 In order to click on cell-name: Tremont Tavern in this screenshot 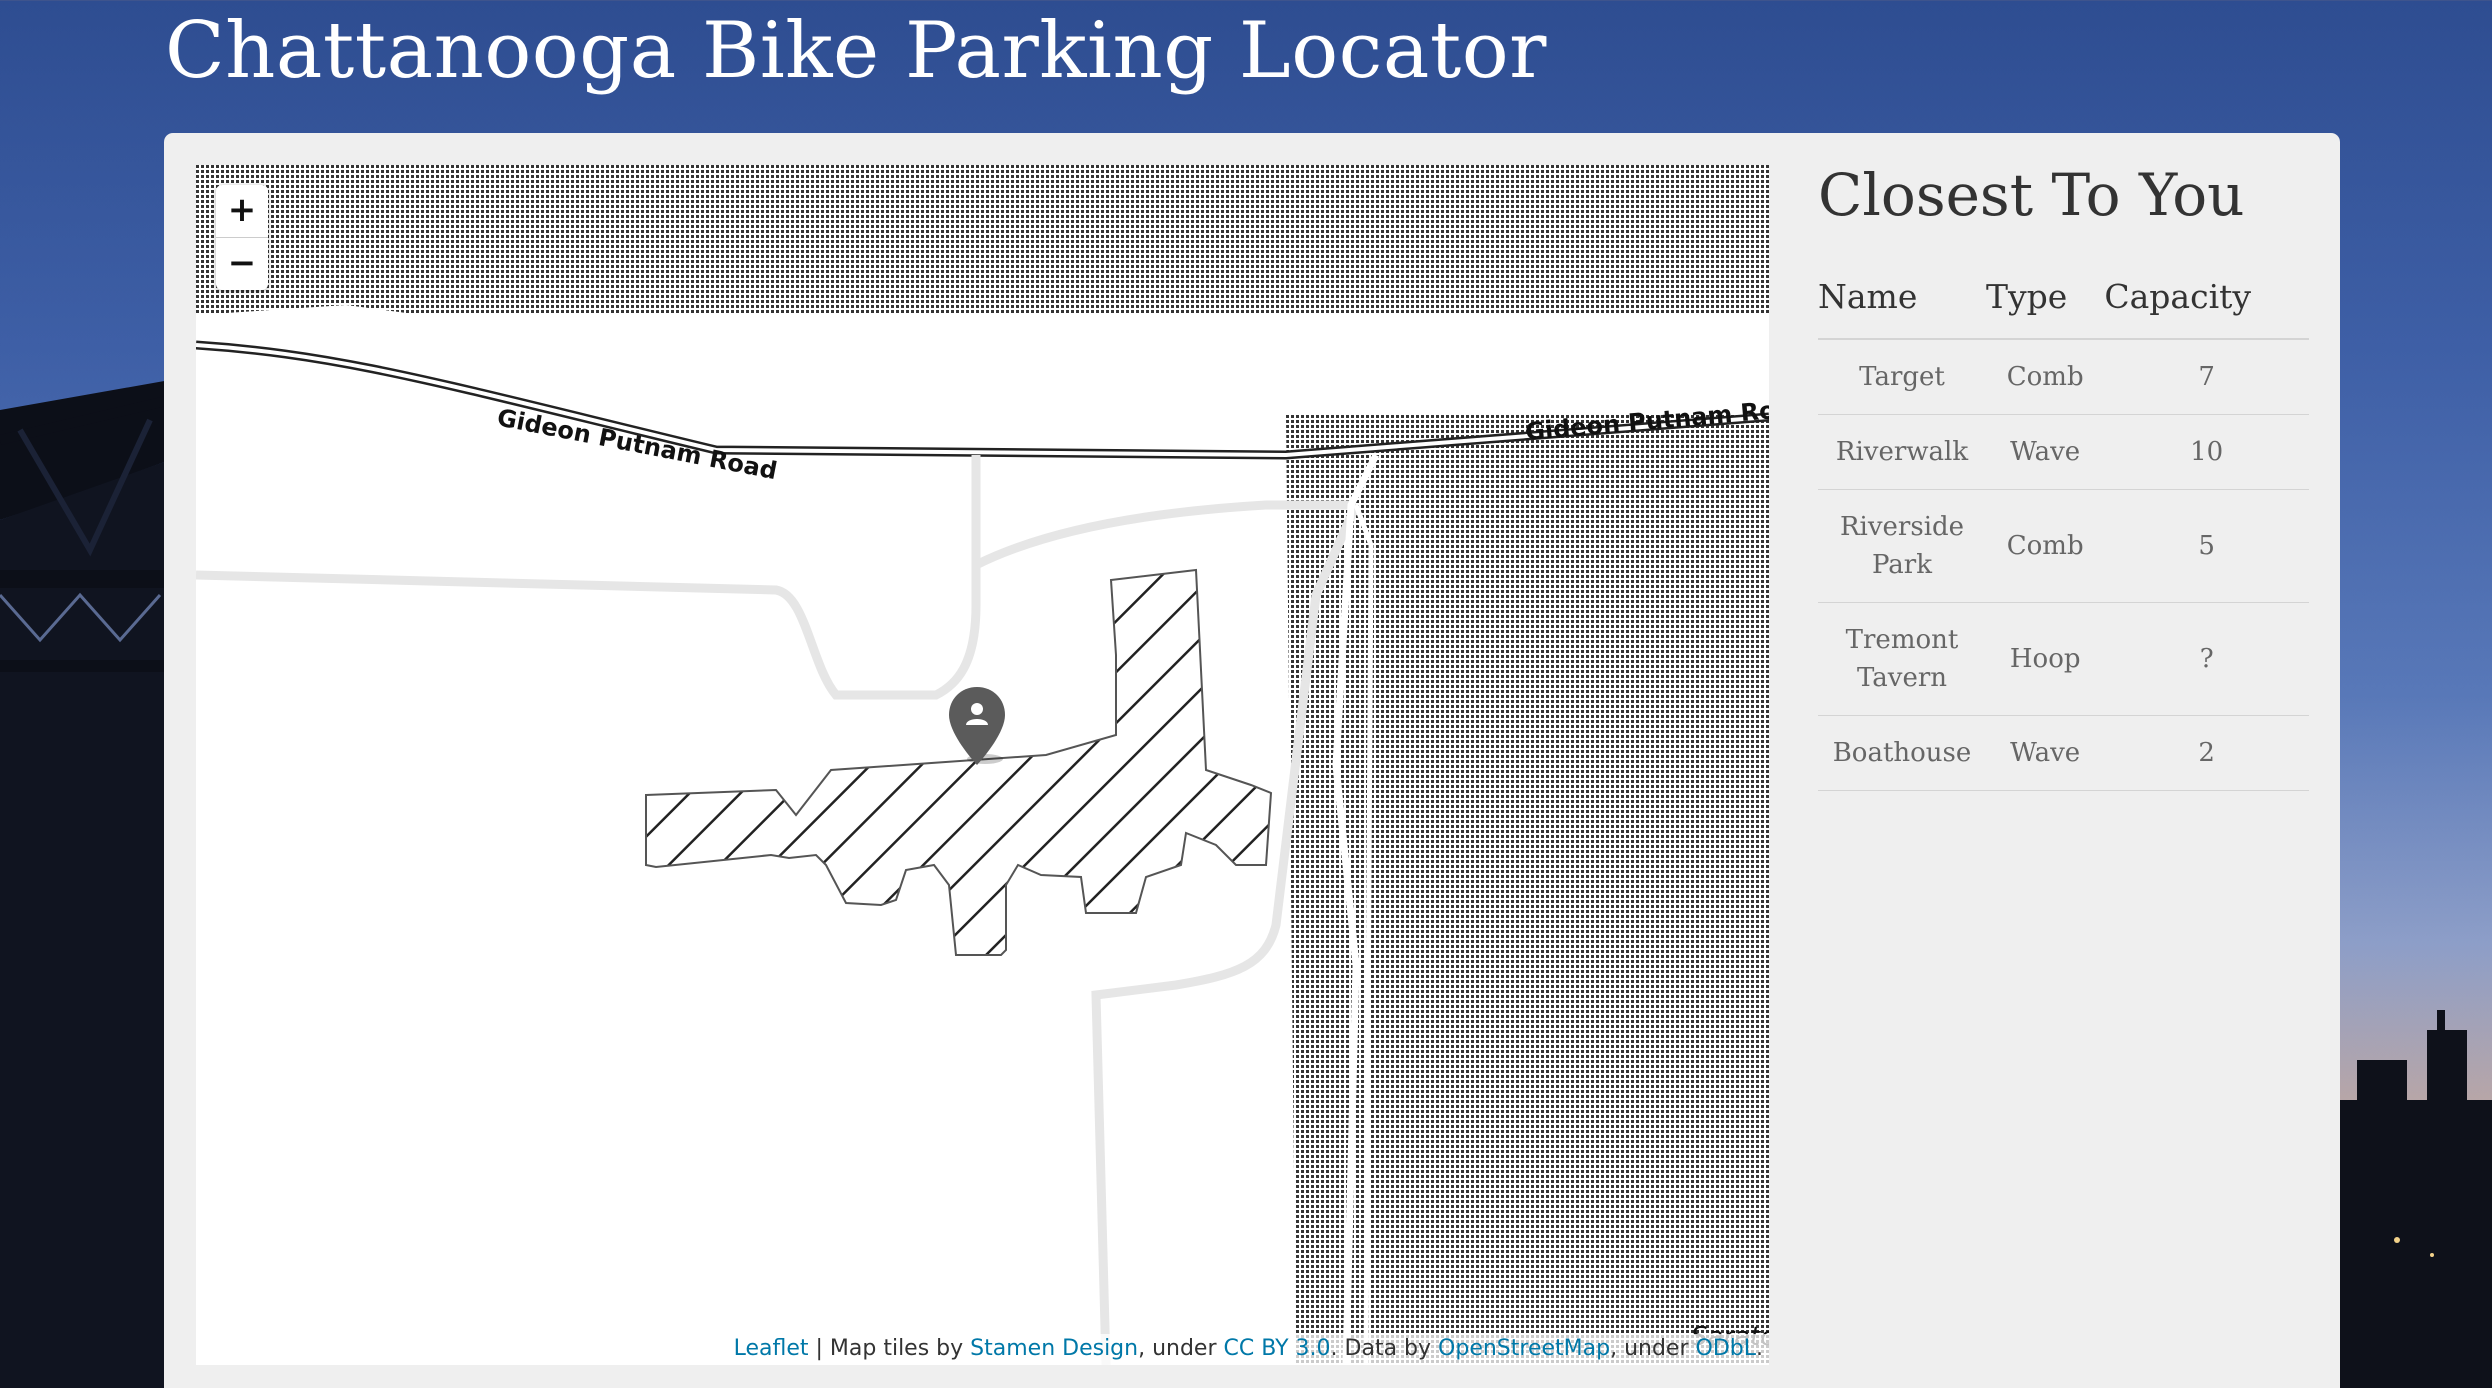, I will do `click(1902, 659)`.